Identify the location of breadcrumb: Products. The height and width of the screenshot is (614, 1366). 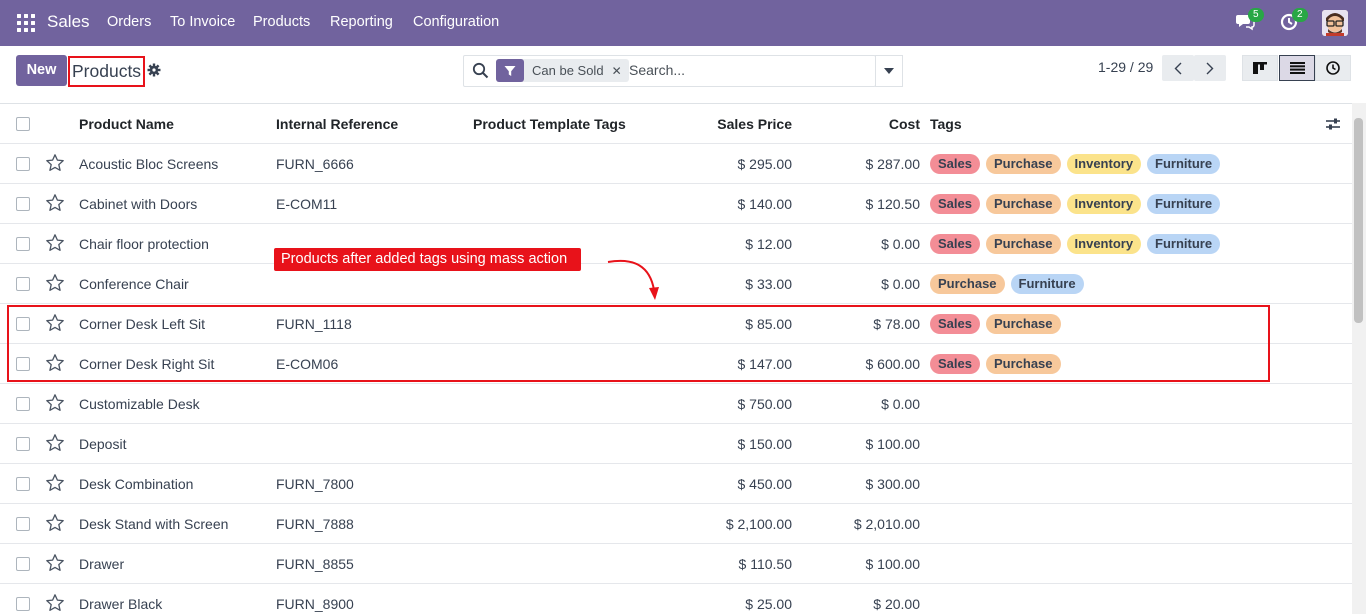
(107, 71).